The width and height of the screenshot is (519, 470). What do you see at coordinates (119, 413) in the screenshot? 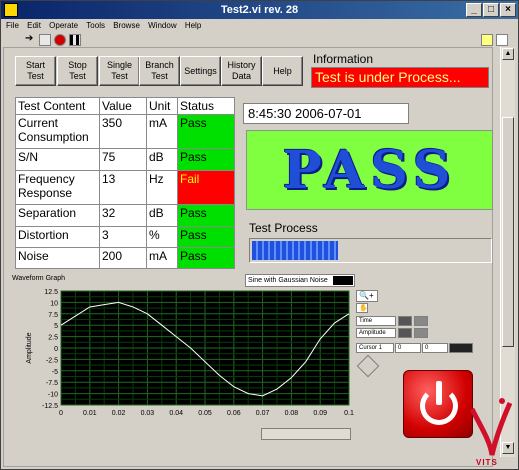
I see `x-tick-label: 0.02` at bounding box center [119, 413].